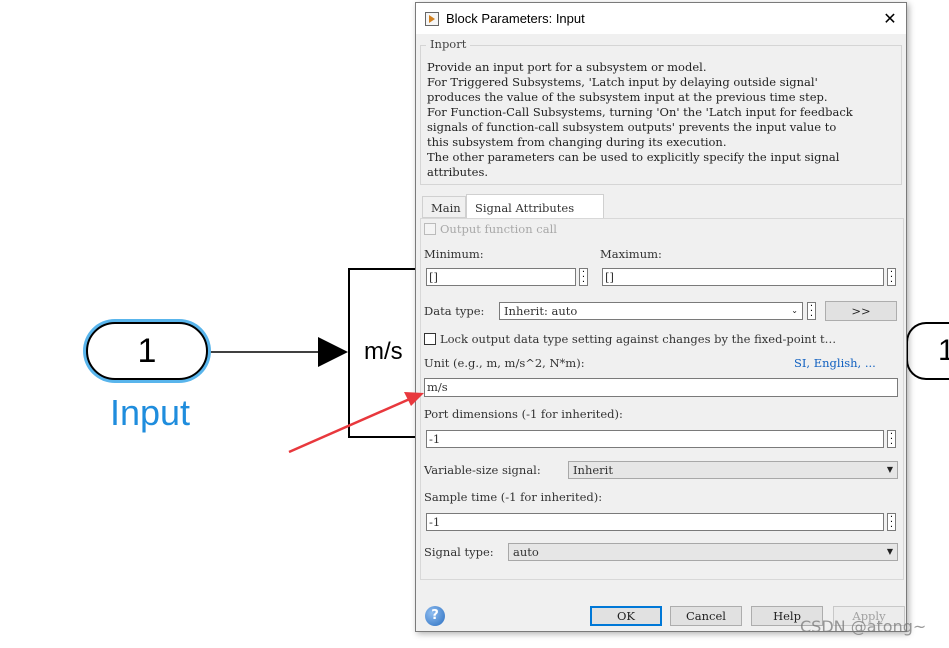 This screenshot has width=949, height=648. Describe the element at coordinates (661, 18) in the screenshot. I see `title-bar: Block Parameters: Input ✕` at that location.